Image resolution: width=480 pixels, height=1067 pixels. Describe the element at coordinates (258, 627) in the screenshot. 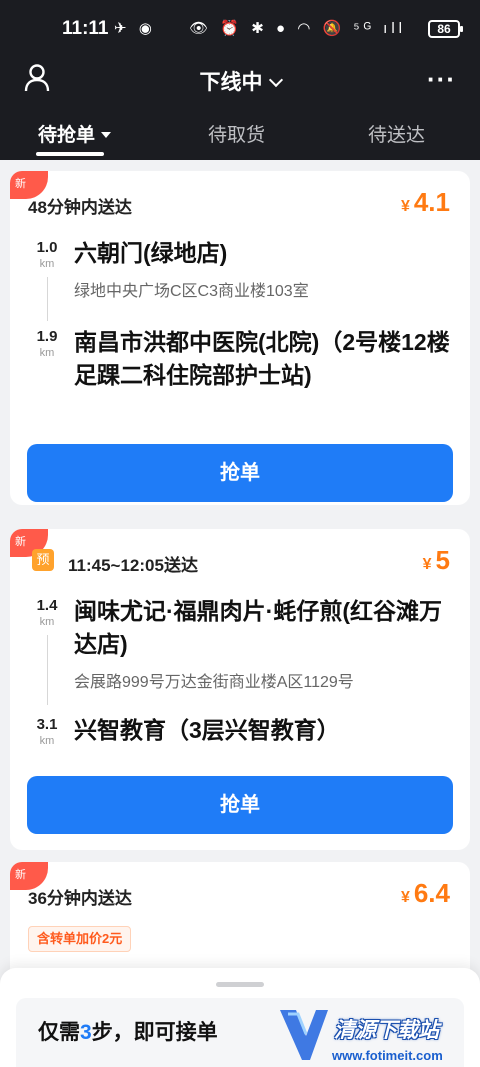

I see `pickup-name: 闽味尤记·福鼎肉片·蚝仔煎(红谷滩万达店)` at that location.